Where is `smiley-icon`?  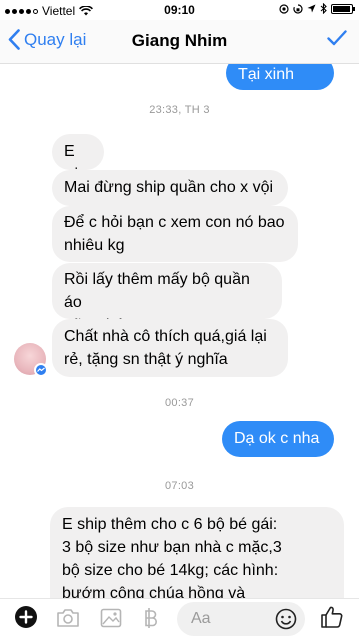 smiley-icon is located at coordinates (286, 619).